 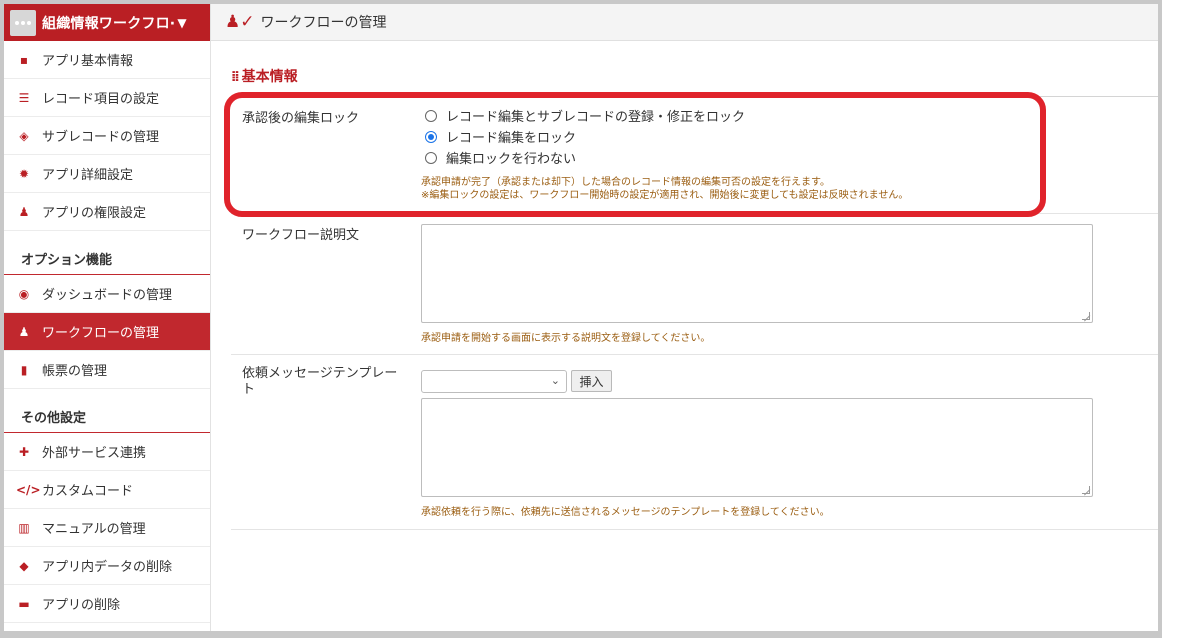 What do you see at coordinates (28, 489) in the screenshot?
I see `code-icon: </>` at bounding box center [28, 489].